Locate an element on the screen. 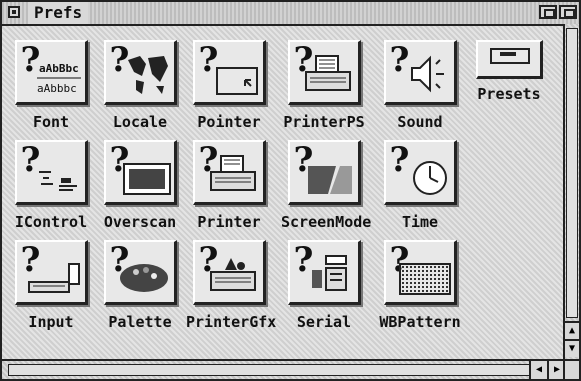 The image size is (581, 381). prefs-icon-pointer: ? Pointer is located at coordinates (229, 85).